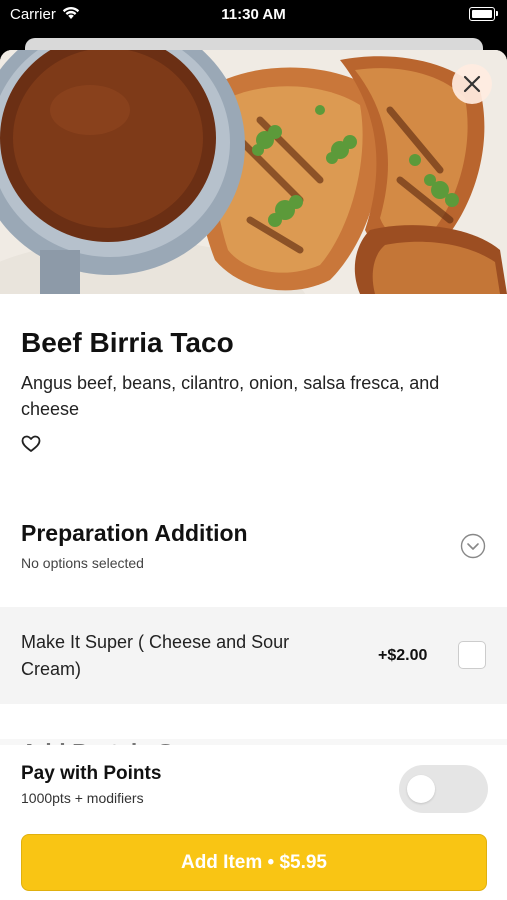 Image resolution: width=507 pixels, height=900 pixels. What do you see at coordinates (31, 444) in the screenshot?
I see `favorite-heart-icon` at bounding box center [31, 444].